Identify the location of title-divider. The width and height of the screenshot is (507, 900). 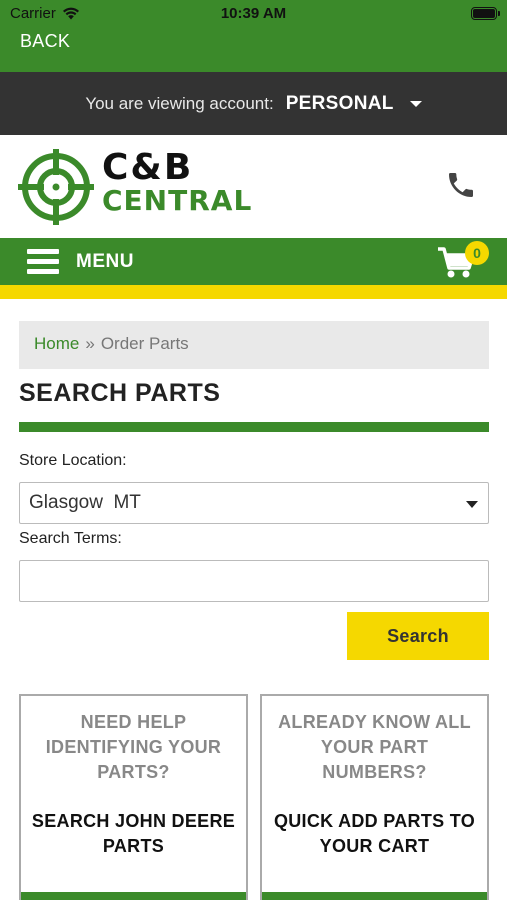
(254, 427).